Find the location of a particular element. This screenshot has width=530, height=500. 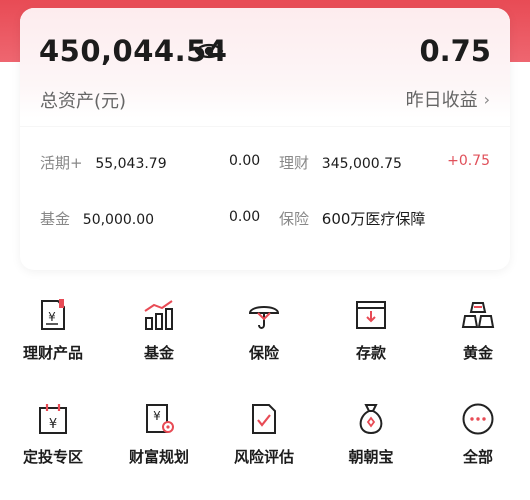

grid-item-label: 黄金 is located at coordinates (477, 353).